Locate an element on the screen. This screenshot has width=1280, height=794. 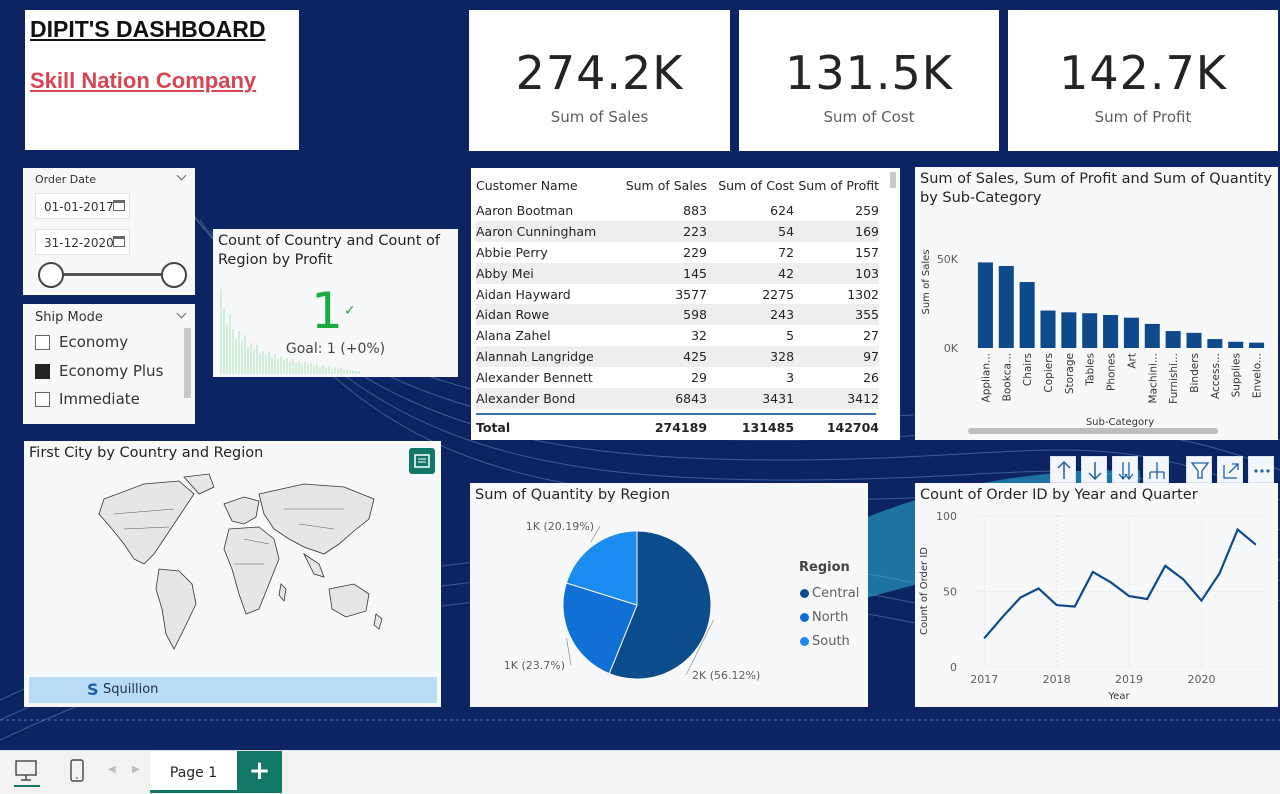
kpi-card-profit: 142.7K Sum of Profit is located at coordinates (1143, 80).